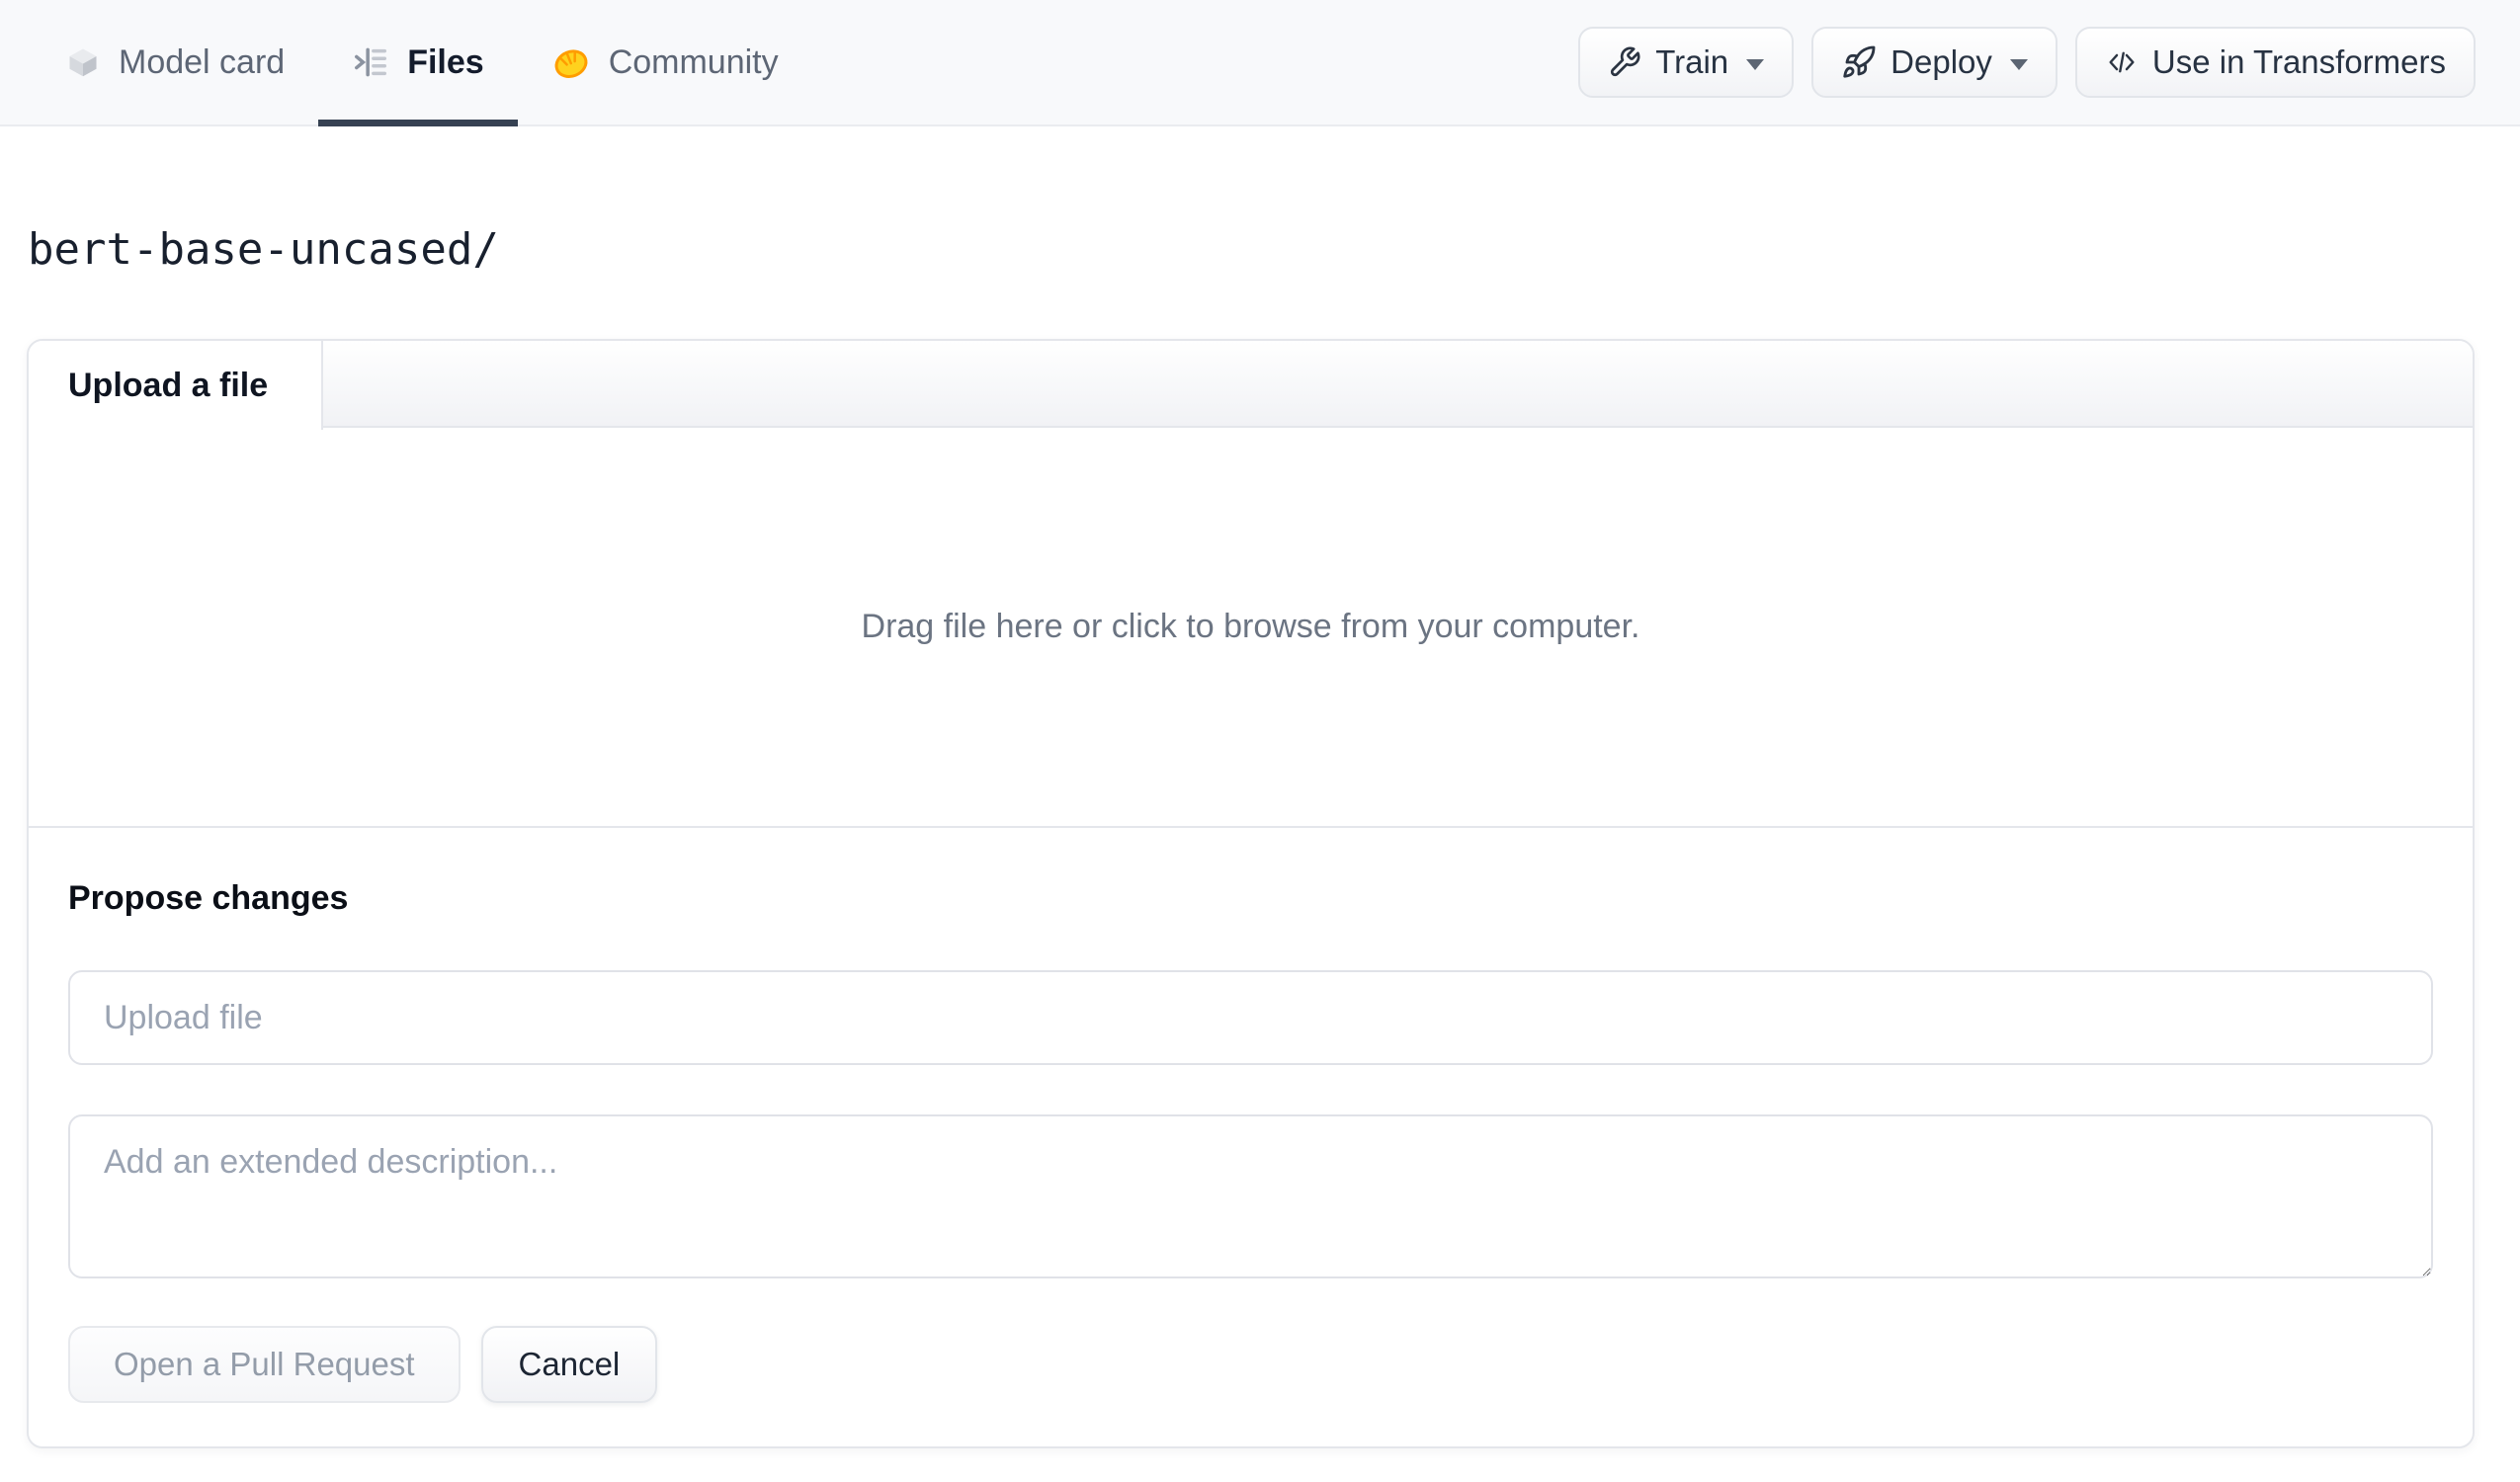  Describe the element at coordinates (569, 1365) in the screenshot. I see `cancel-button: Cancel` at that location.